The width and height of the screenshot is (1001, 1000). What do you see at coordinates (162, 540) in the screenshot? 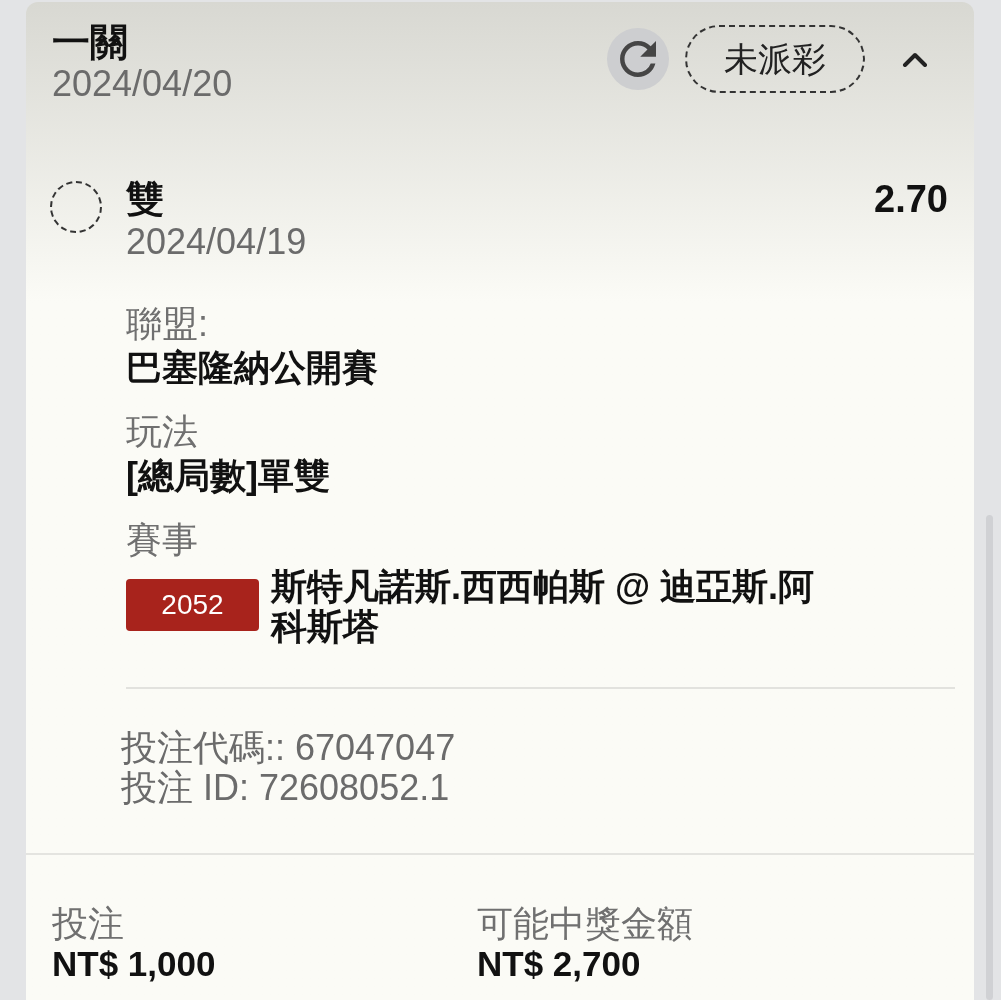
I see `field-label: 賽事` at bounding box center [162, 540].